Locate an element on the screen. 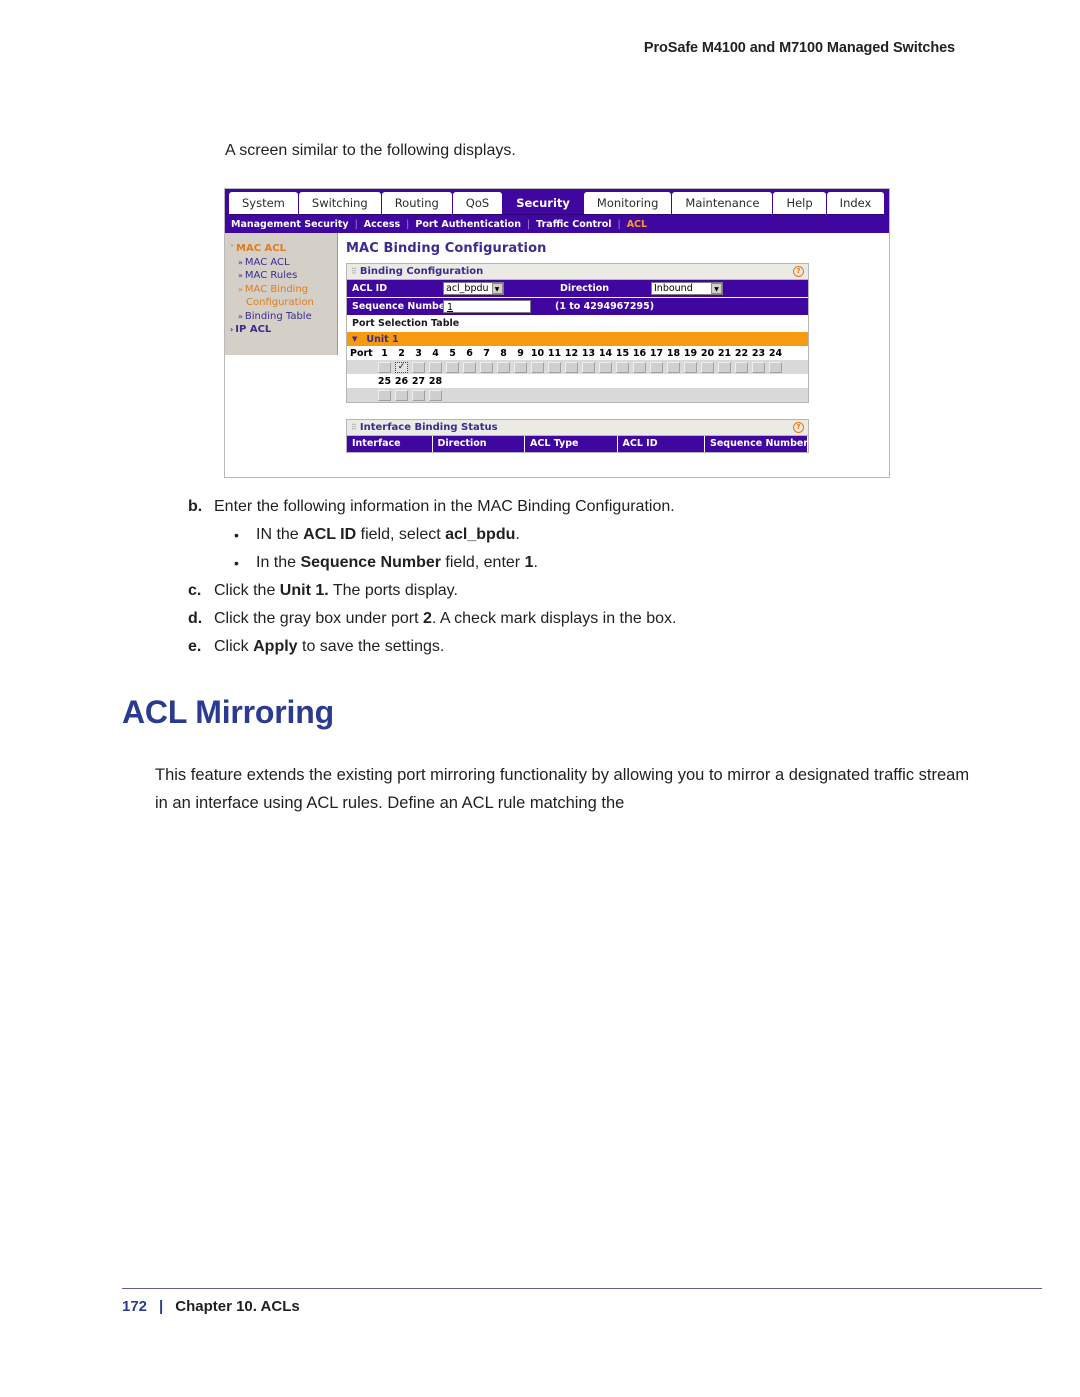  port-number-label: 11 is located at coordinates (554, 353).